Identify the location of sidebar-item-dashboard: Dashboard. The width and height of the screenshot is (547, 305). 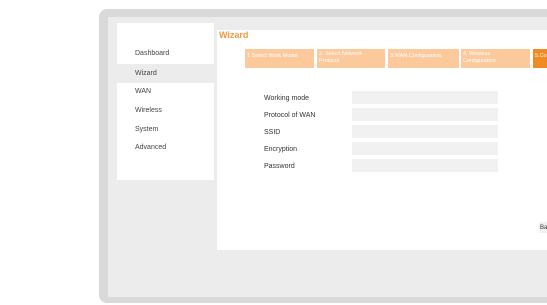
(165, 53).